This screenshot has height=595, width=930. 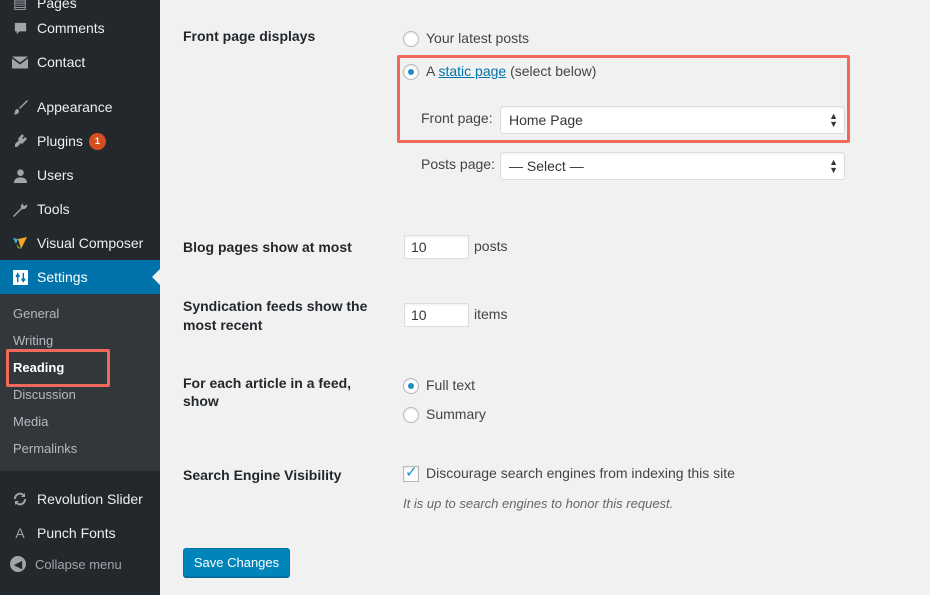 What do you see at coordinates (20, 243) in the screenshot?
I see `visual-composer-icon` at bounding box center [20, 243].